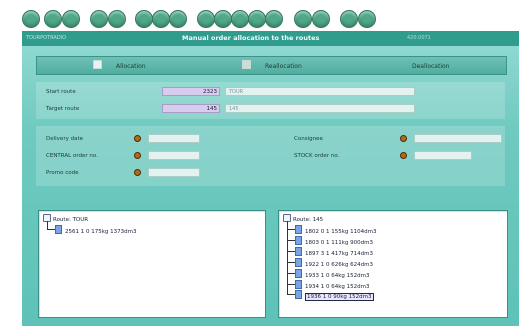 Image resolution: width=519 pixels, height=326 pixels. I want to click on tree-item-label: 1933 1 0 64kg 152dm3, so click(337, 276).